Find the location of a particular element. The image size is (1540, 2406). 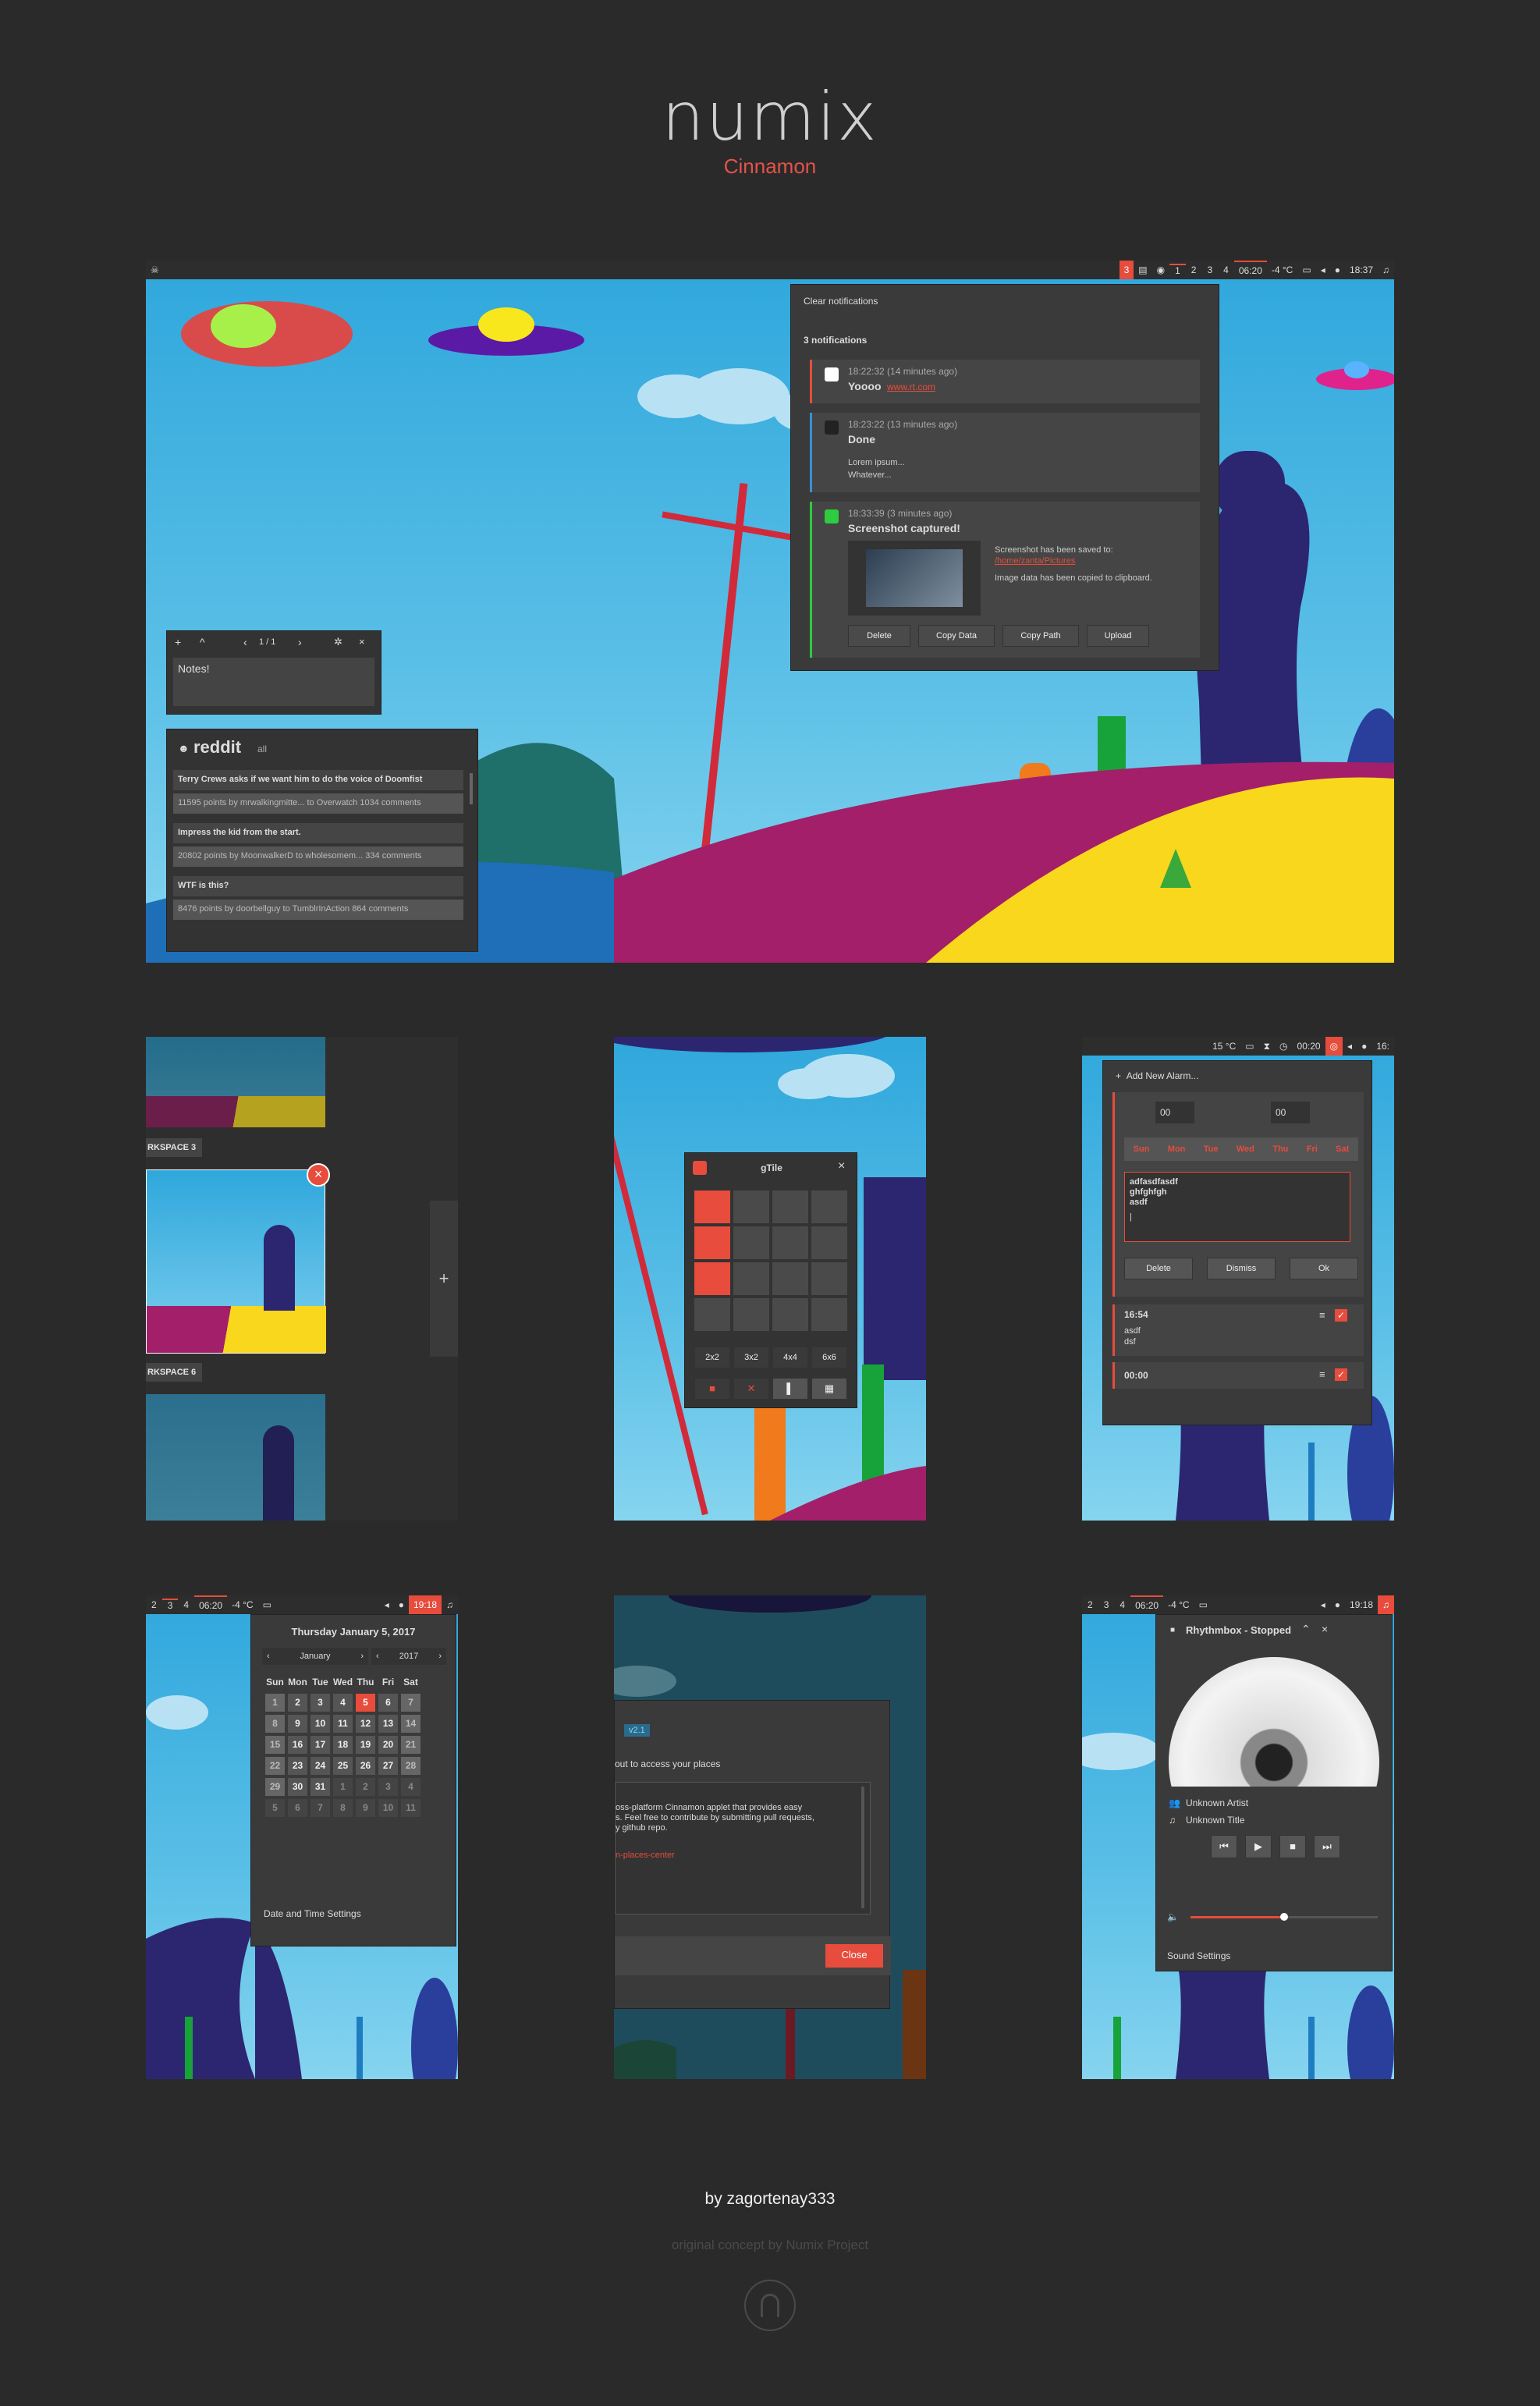

day-cell: 23 is located at coordinates (297, 1766).